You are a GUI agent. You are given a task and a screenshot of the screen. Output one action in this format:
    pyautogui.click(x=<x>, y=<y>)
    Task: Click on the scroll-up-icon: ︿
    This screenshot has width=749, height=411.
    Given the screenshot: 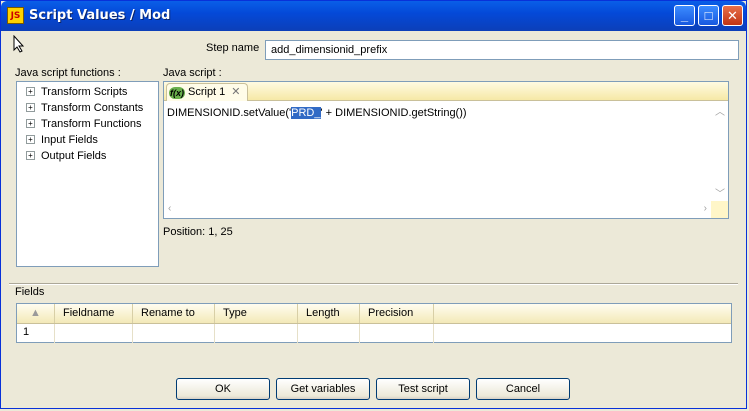 What is the action you would take?
    pyautogui.click(x=720, y=110)
    